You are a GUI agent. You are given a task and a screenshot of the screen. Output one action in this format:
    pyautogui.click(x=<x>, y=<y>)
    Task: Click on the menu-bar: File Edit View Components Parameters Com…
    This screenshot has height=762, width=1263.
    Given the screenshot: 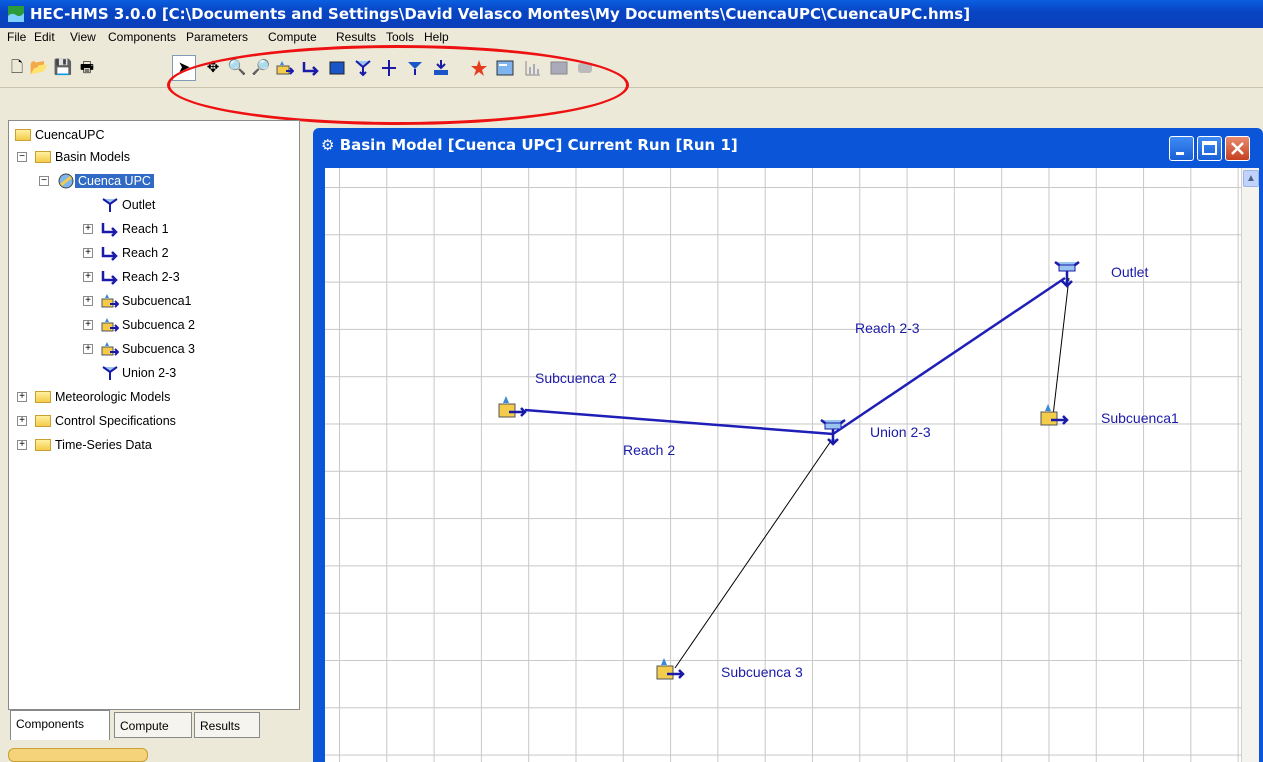 What is the action you would take?
    pyautogui.click(x=631, y=38)
    